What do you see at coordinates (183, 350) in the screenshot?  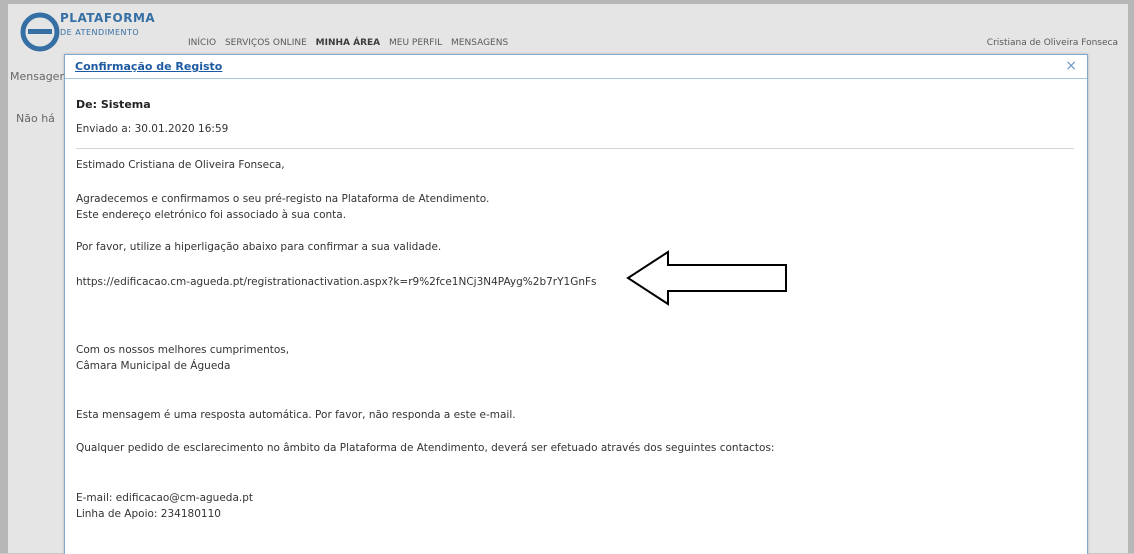 I see `closing-line-1: Com os nossos melhores cumprimentos,` at bounding box center [183, 350].